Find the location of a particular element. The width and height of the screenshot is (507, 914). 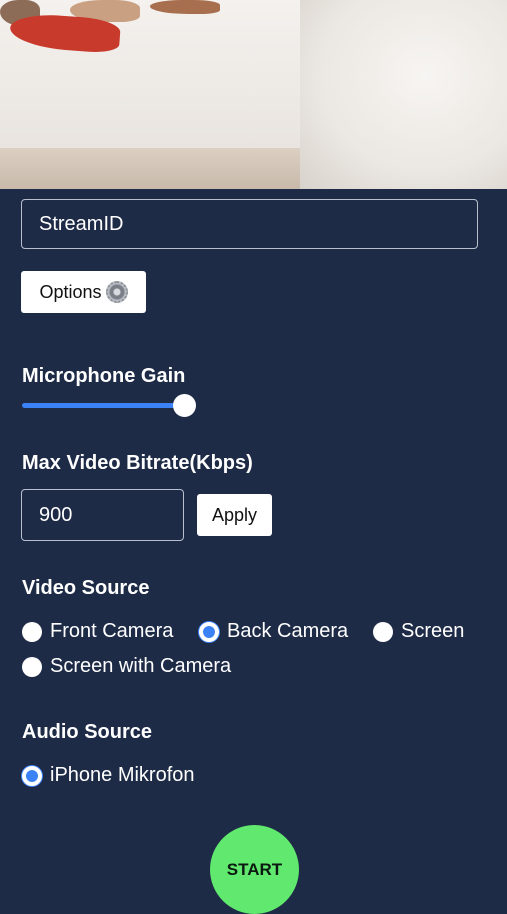

options-button: Options is located at coordinates (83, 292).